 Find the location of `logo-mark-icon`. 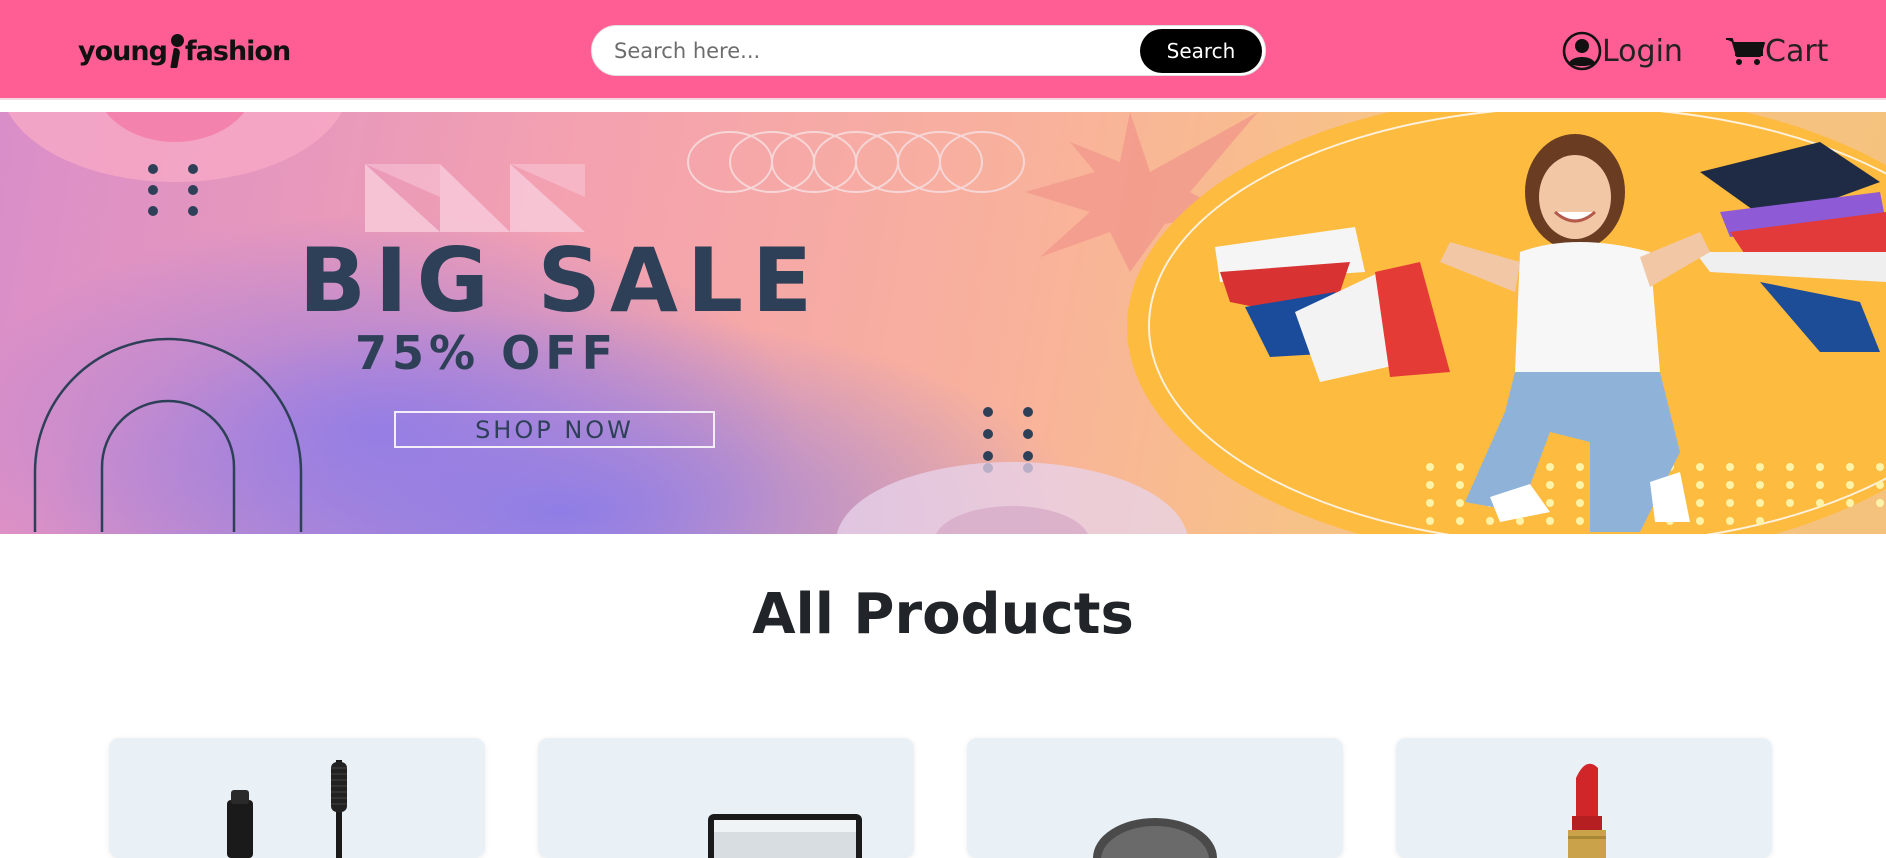

logo-mark-icon is located at coordinates (176, 51).